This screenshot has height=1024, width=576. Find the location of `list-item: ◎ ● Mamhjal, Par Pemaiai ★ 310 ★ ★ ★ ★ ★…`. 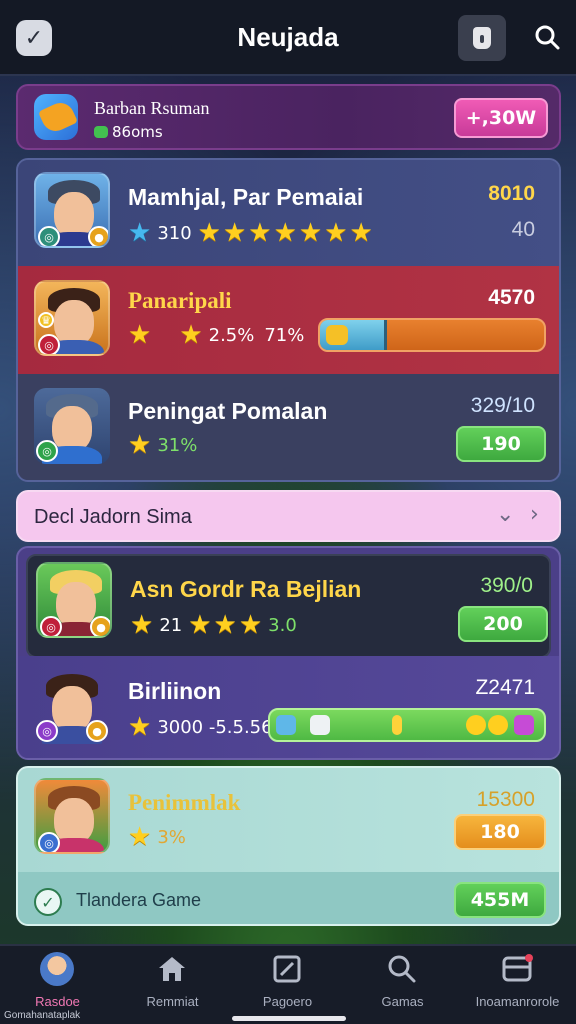

list-item: ◎ ● Mamhjal, Par Pemaiai ★ 310 ★ ★ ★ ★ ★… is located at coordinates (288, 213).